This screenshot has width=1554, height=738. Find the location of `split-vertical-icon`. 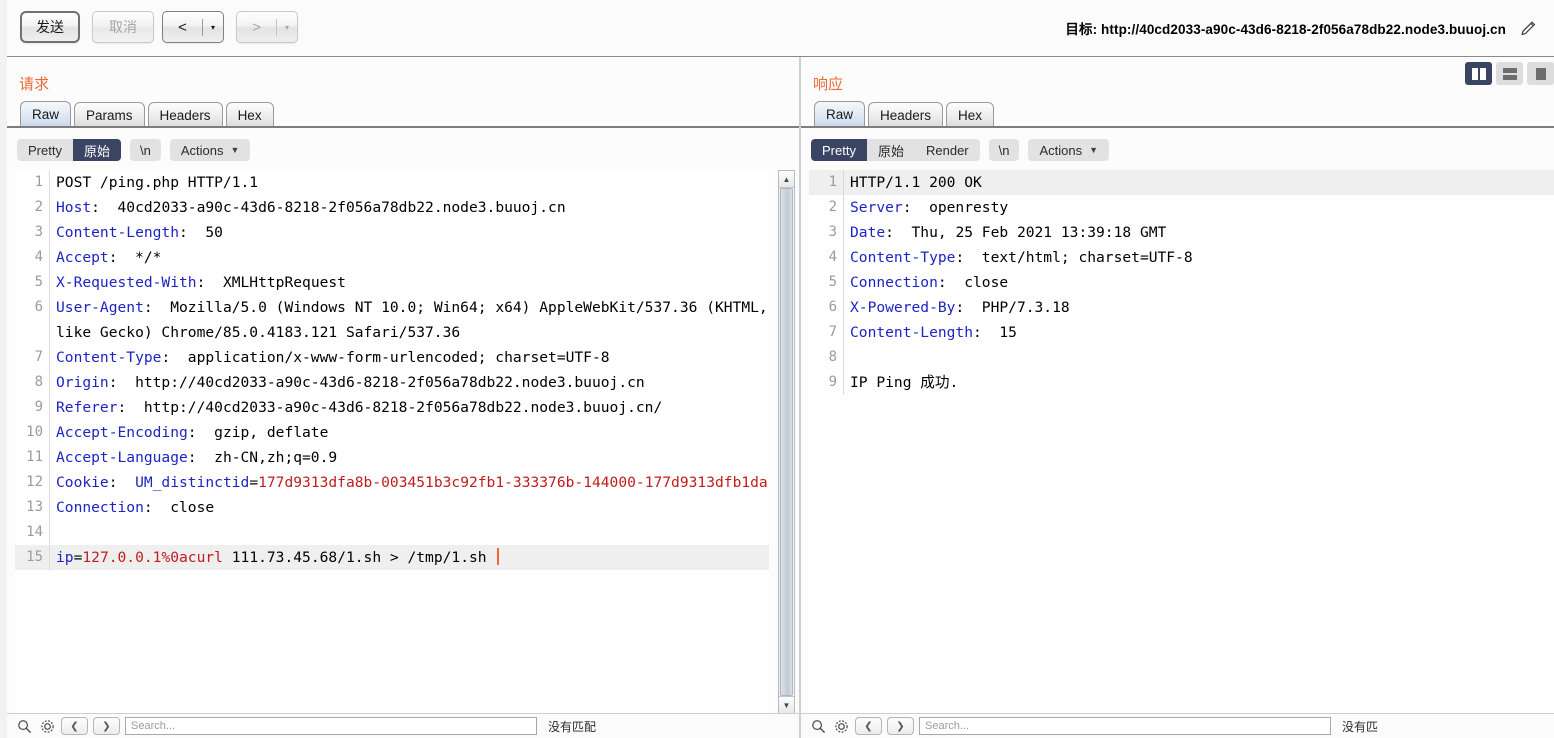

split-vertical-icon is located at coordinates (1478, 73).